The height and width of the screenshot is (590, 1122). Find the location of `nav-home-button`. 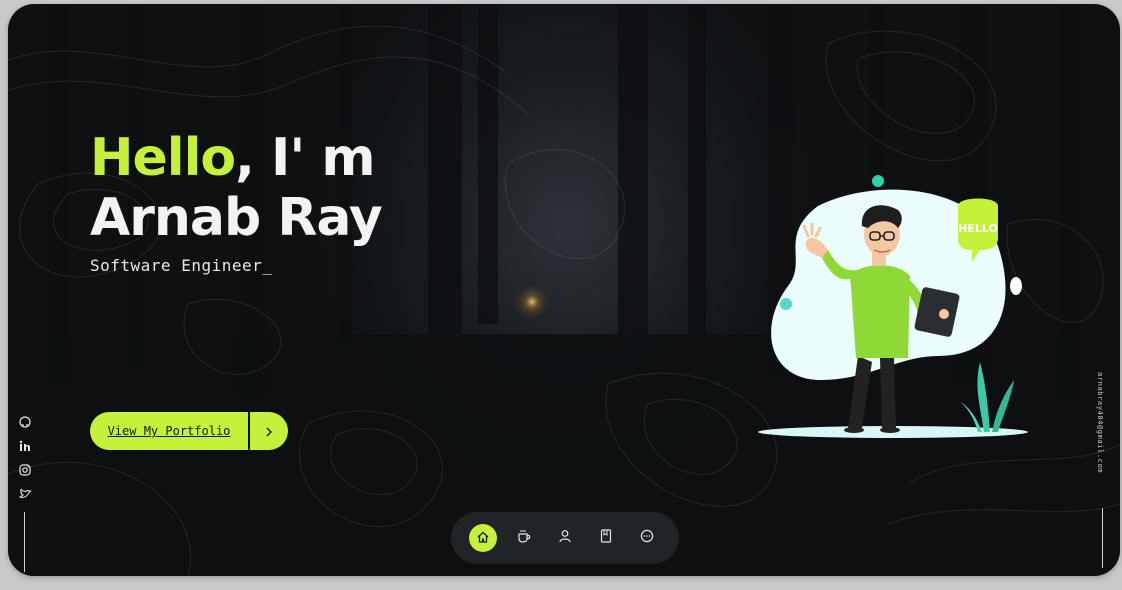

nav-home-button is located at coordinates (483, 538).